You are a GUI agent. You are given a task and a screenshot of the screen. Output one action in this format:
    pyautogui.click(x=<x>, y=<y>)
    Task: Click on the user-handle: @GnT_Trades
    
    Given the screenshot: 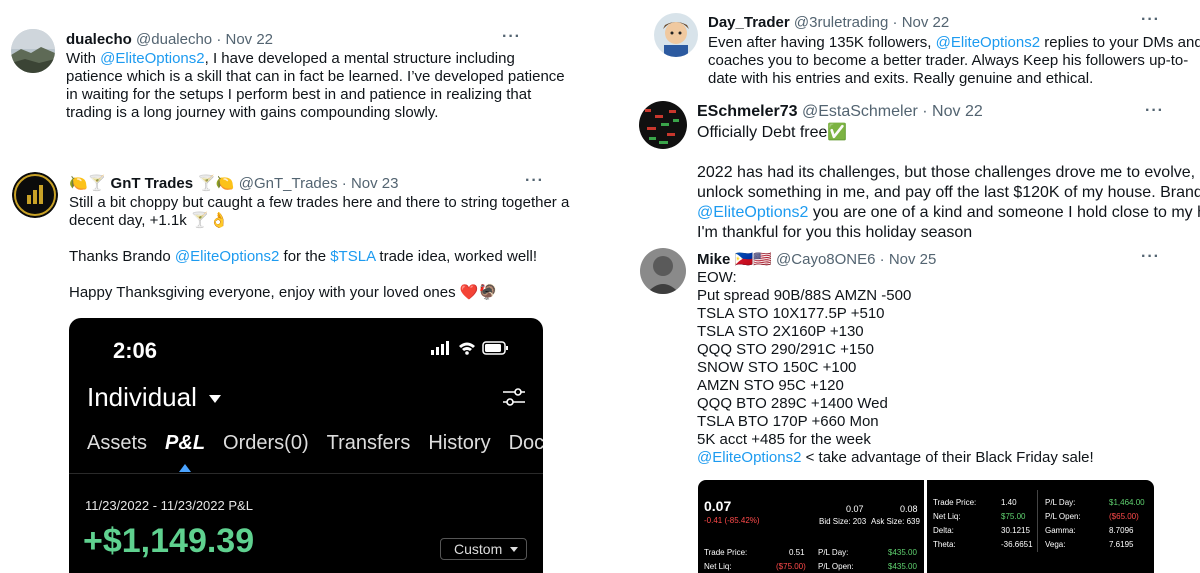 What is the action you would take?
    pyautogui.click(x=288, y=183)
    